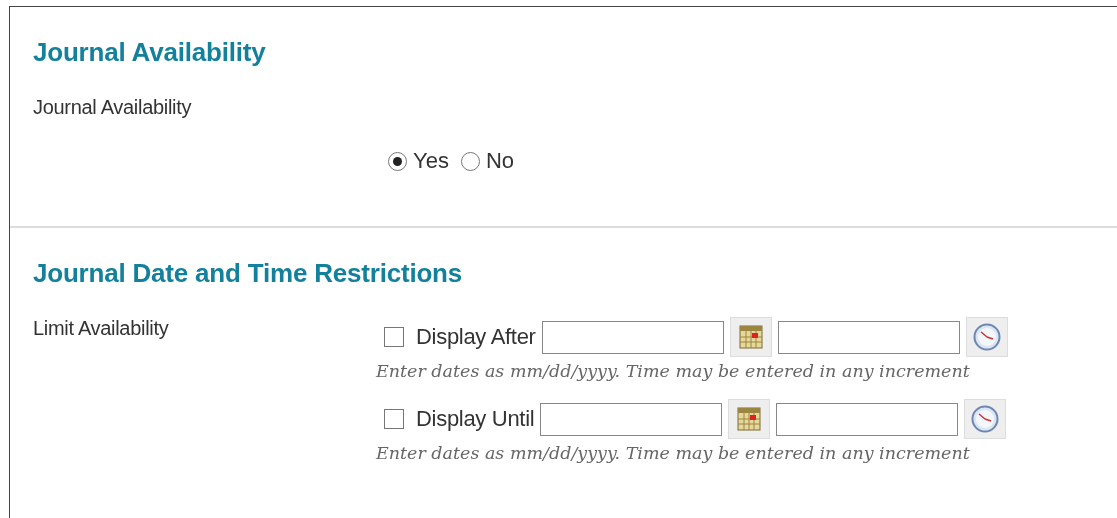 The image size is (1117, 518). Describe the element at coordinates (150, 52) in the screenshot. I see `section-heading: Journal Availability` at that location.